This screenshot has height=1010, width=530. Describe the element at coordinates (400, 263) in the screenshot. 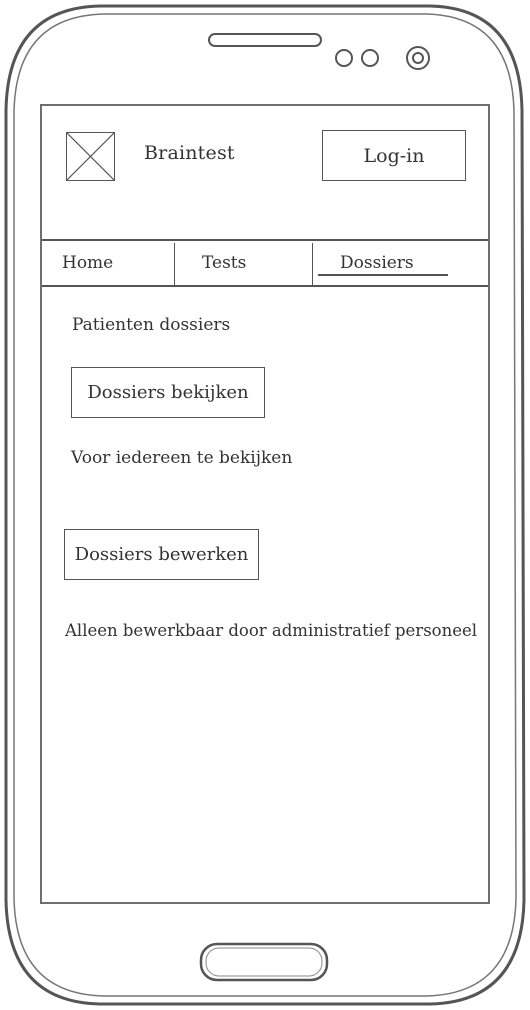

I see `tab-dossiers: Dossiers` at that location.